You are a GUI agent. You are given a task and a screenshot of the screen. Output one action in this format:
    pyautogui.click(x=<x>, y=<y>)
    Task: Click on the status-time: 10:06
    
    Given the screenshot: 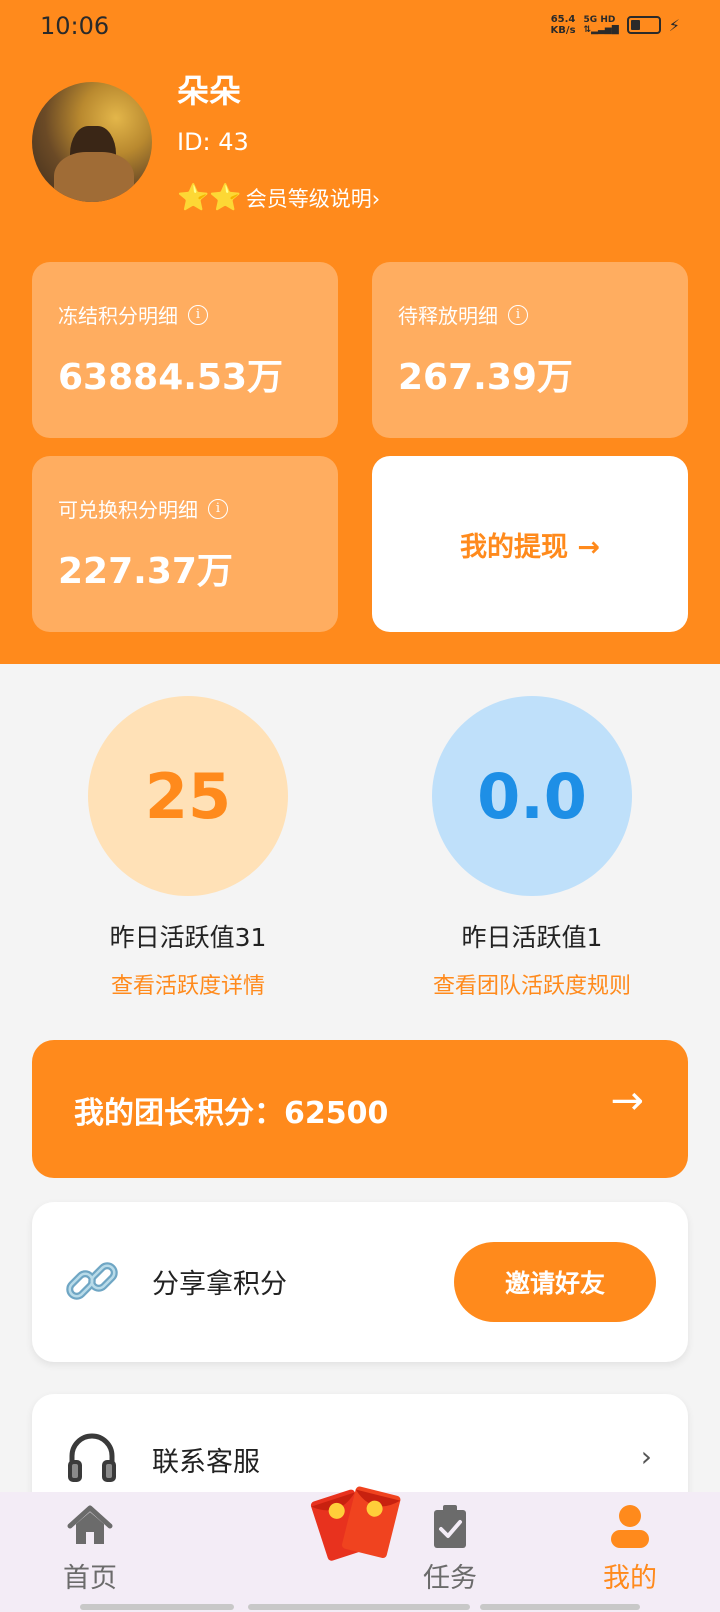 What is the action you would take?
    pyautogui.click(x=75, y=26)
    